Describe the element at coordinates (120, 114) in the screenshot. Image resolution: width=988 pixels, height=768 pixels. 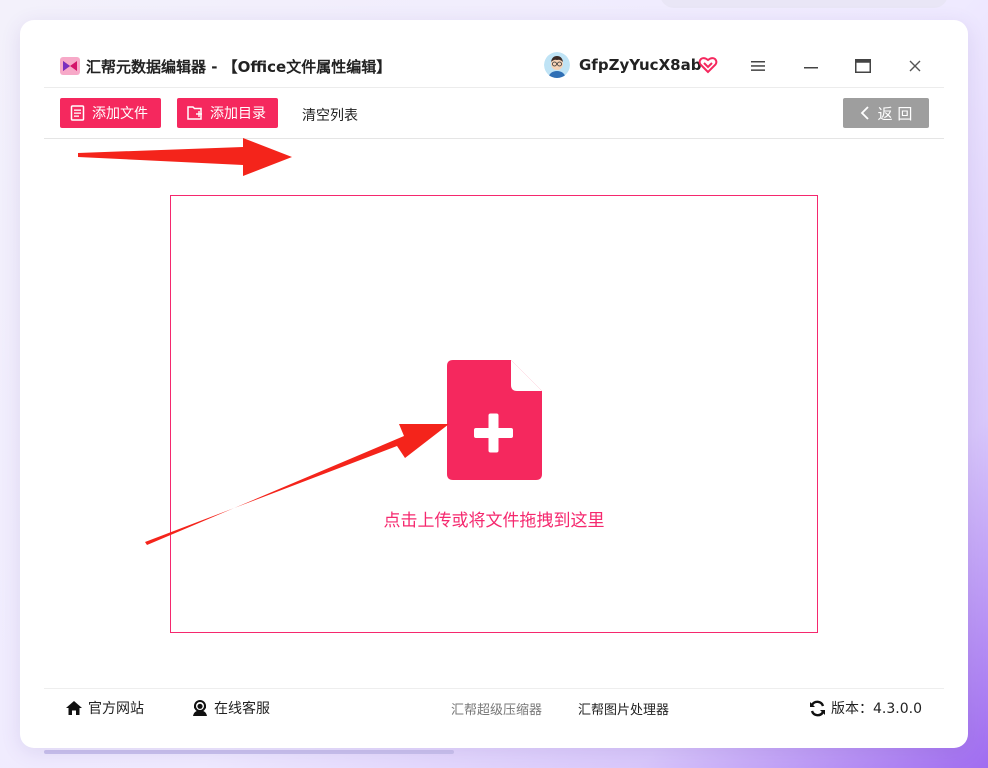
I see `add-file-label: 添加文件` at that location.